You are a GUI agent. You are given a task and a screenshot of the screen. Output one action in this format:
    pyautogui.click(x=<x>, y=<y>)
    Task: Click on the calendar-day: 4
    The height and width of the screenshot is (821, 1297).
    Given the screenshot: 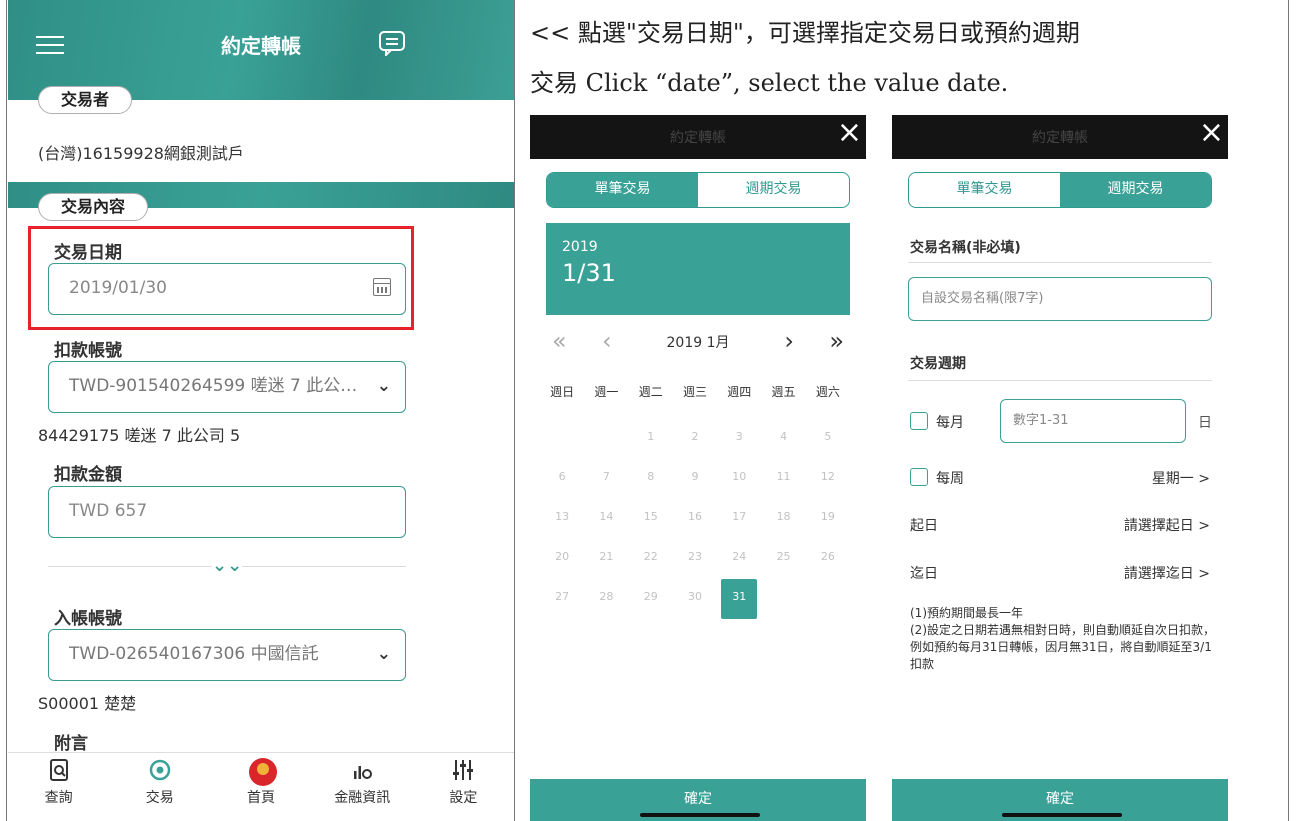 What is the action you would take?
    pyautogui.click(x=783, y=439)
    